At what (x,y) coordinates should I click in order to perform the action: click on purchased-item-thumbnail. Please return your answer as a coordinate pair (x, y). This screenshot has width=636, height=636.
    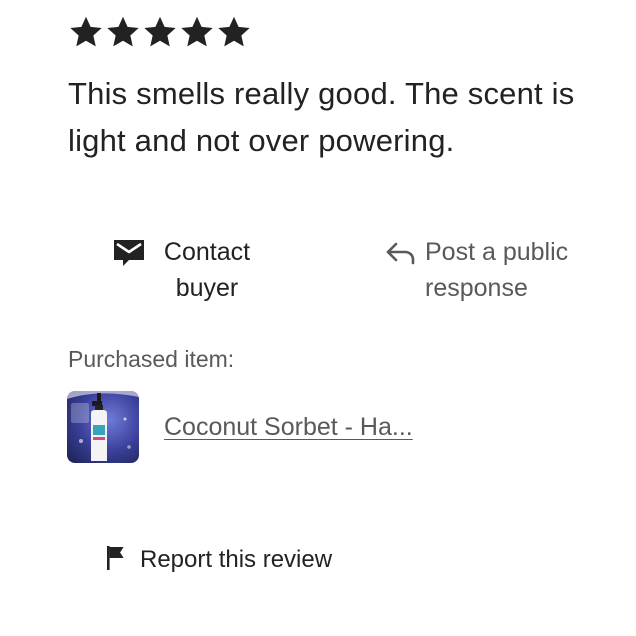
    Looking at the image, I should click on (103, 427).